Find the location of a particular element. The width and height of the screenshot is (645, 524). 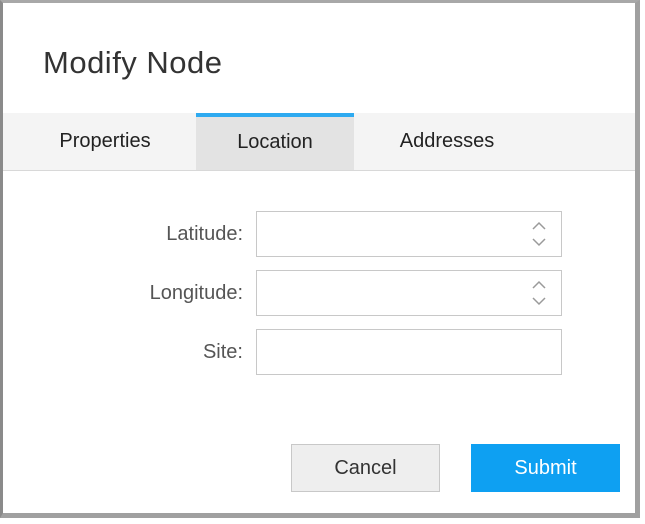

latitude-row: Latitude: is located at coordinates (319, 234).